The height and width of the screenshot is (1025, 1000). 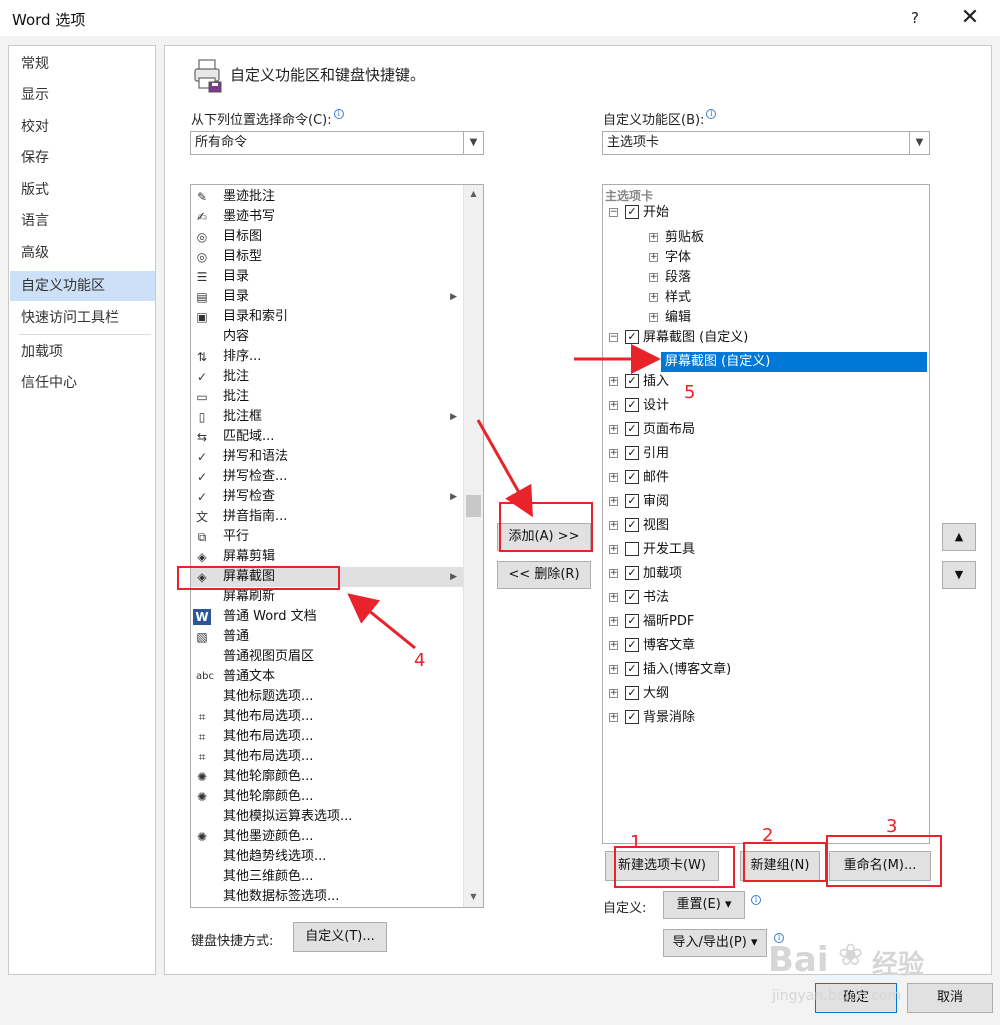 What do you see at coordinates (82, 64) in the screenshot?
I see `nav-item: 常规` at bounding box center [82, 64].